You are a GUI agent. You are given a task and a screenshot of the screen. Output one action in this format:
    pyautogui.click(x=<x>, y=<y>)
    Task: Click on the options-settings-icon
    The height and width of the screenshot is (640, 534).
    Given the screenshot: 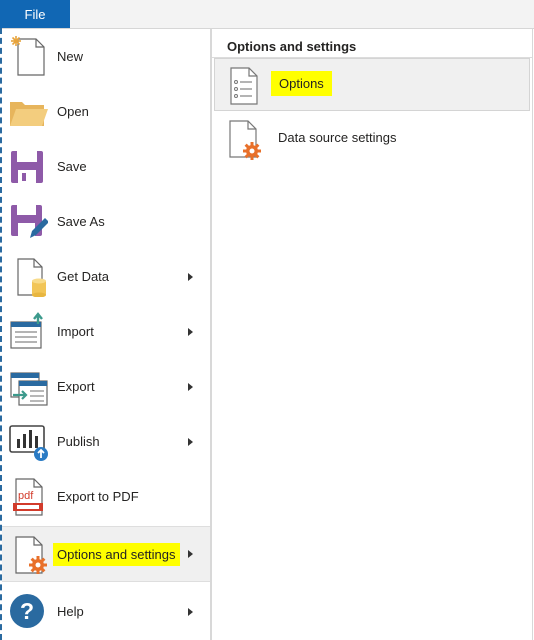 What is the action you would take?
    pyautogui.click(x=31, y=555)
    